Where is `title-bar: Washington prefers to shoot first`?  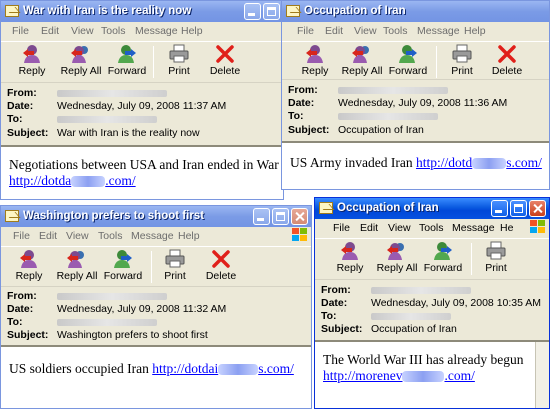
title-bar: Washington prefers to shoot first is located at coordinates (156, 216).